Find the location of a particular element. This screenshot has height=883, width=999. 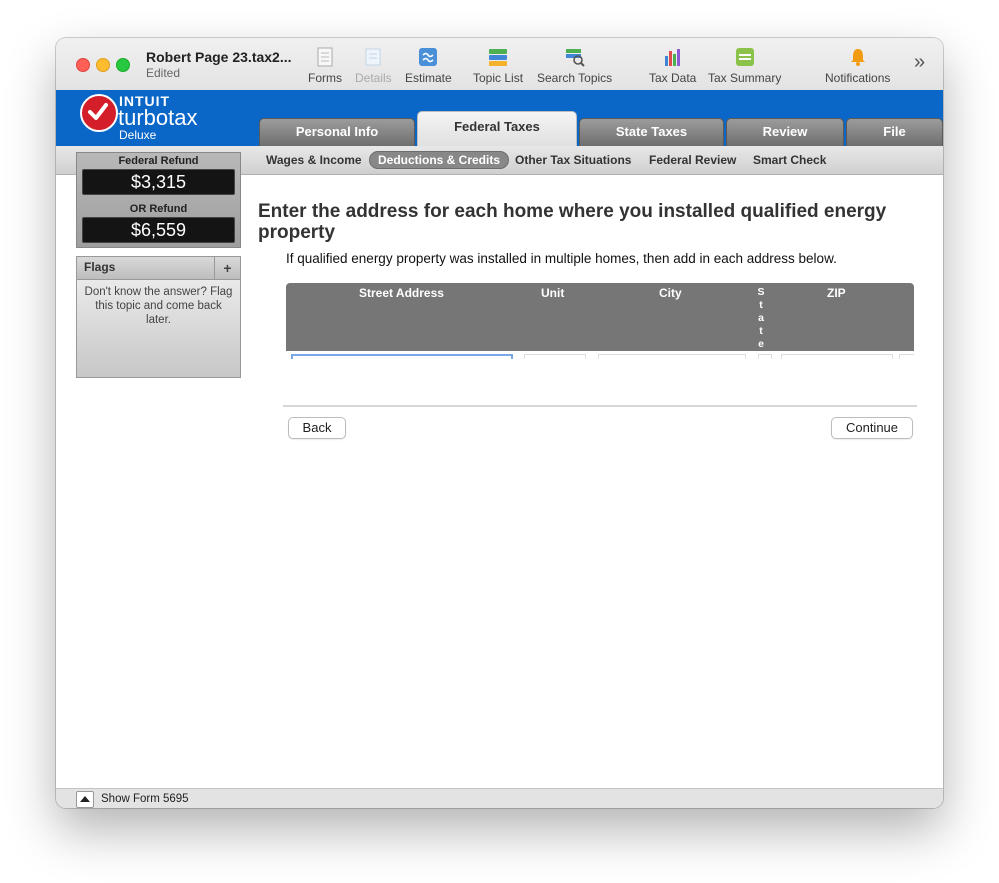

tab-state-taxes: State Taxes is located at coordinates (651, 132).